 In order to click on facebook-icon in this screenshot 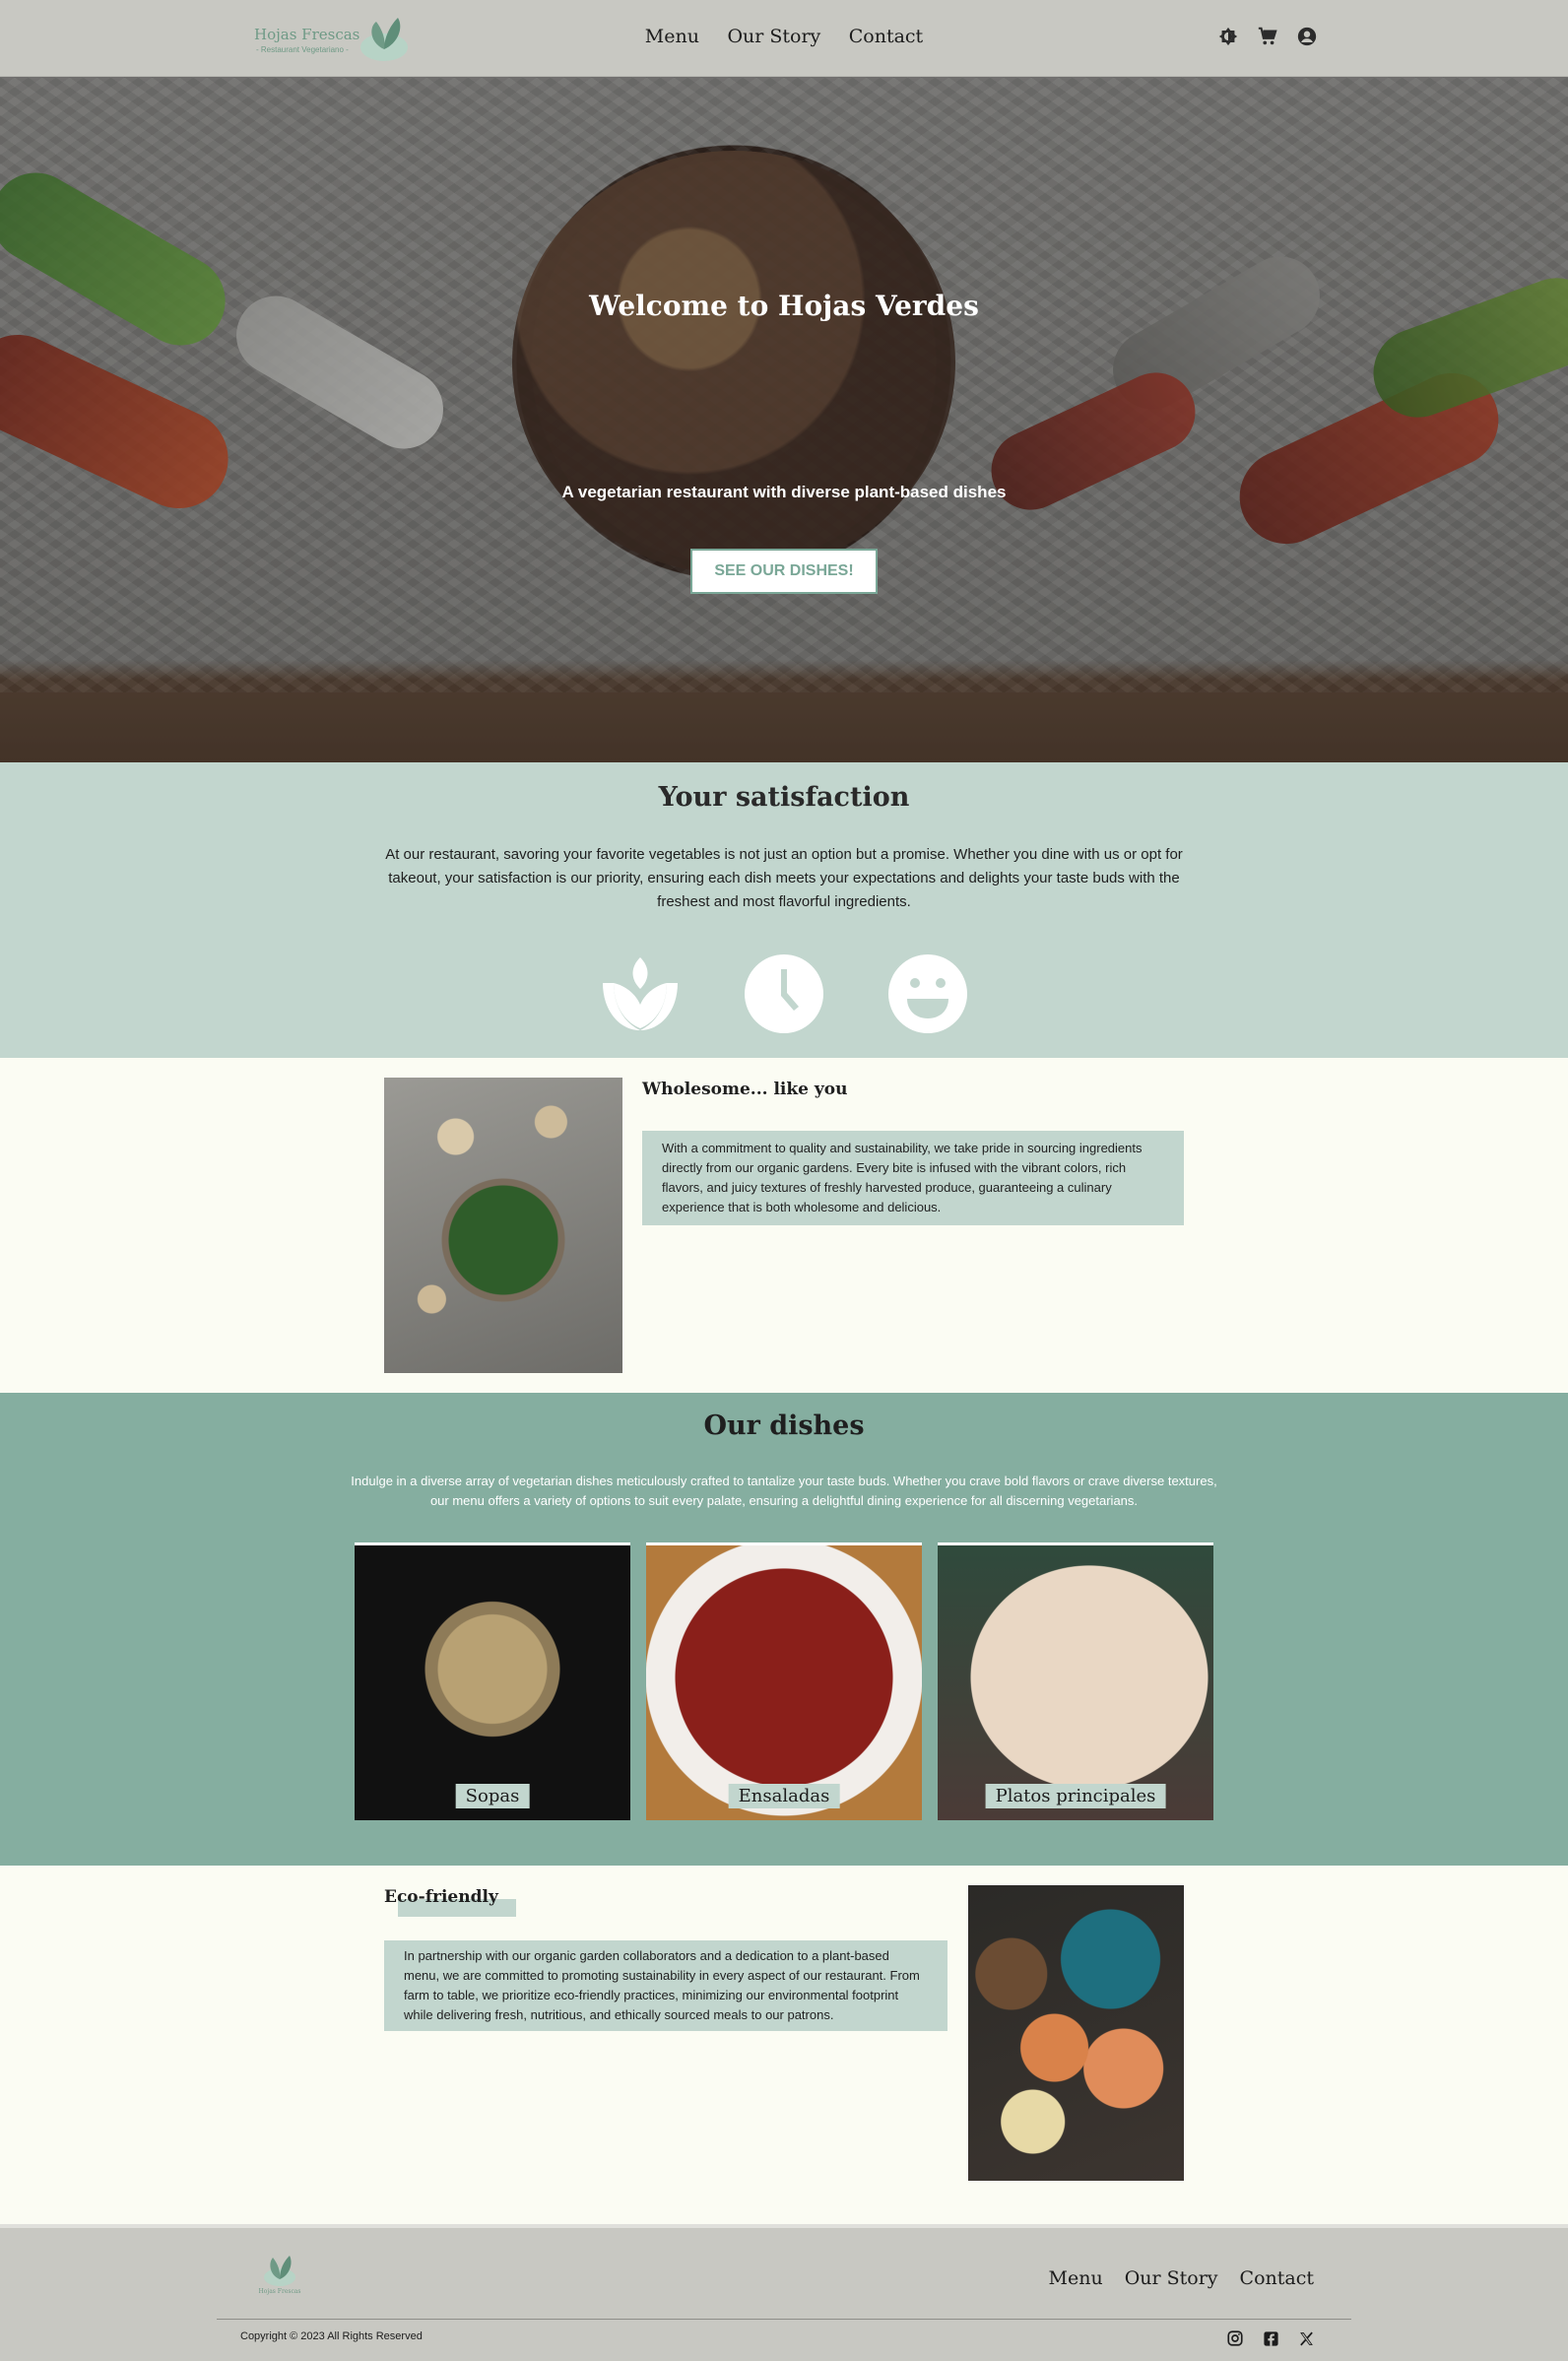, I will do `click(1271, 2338)`.